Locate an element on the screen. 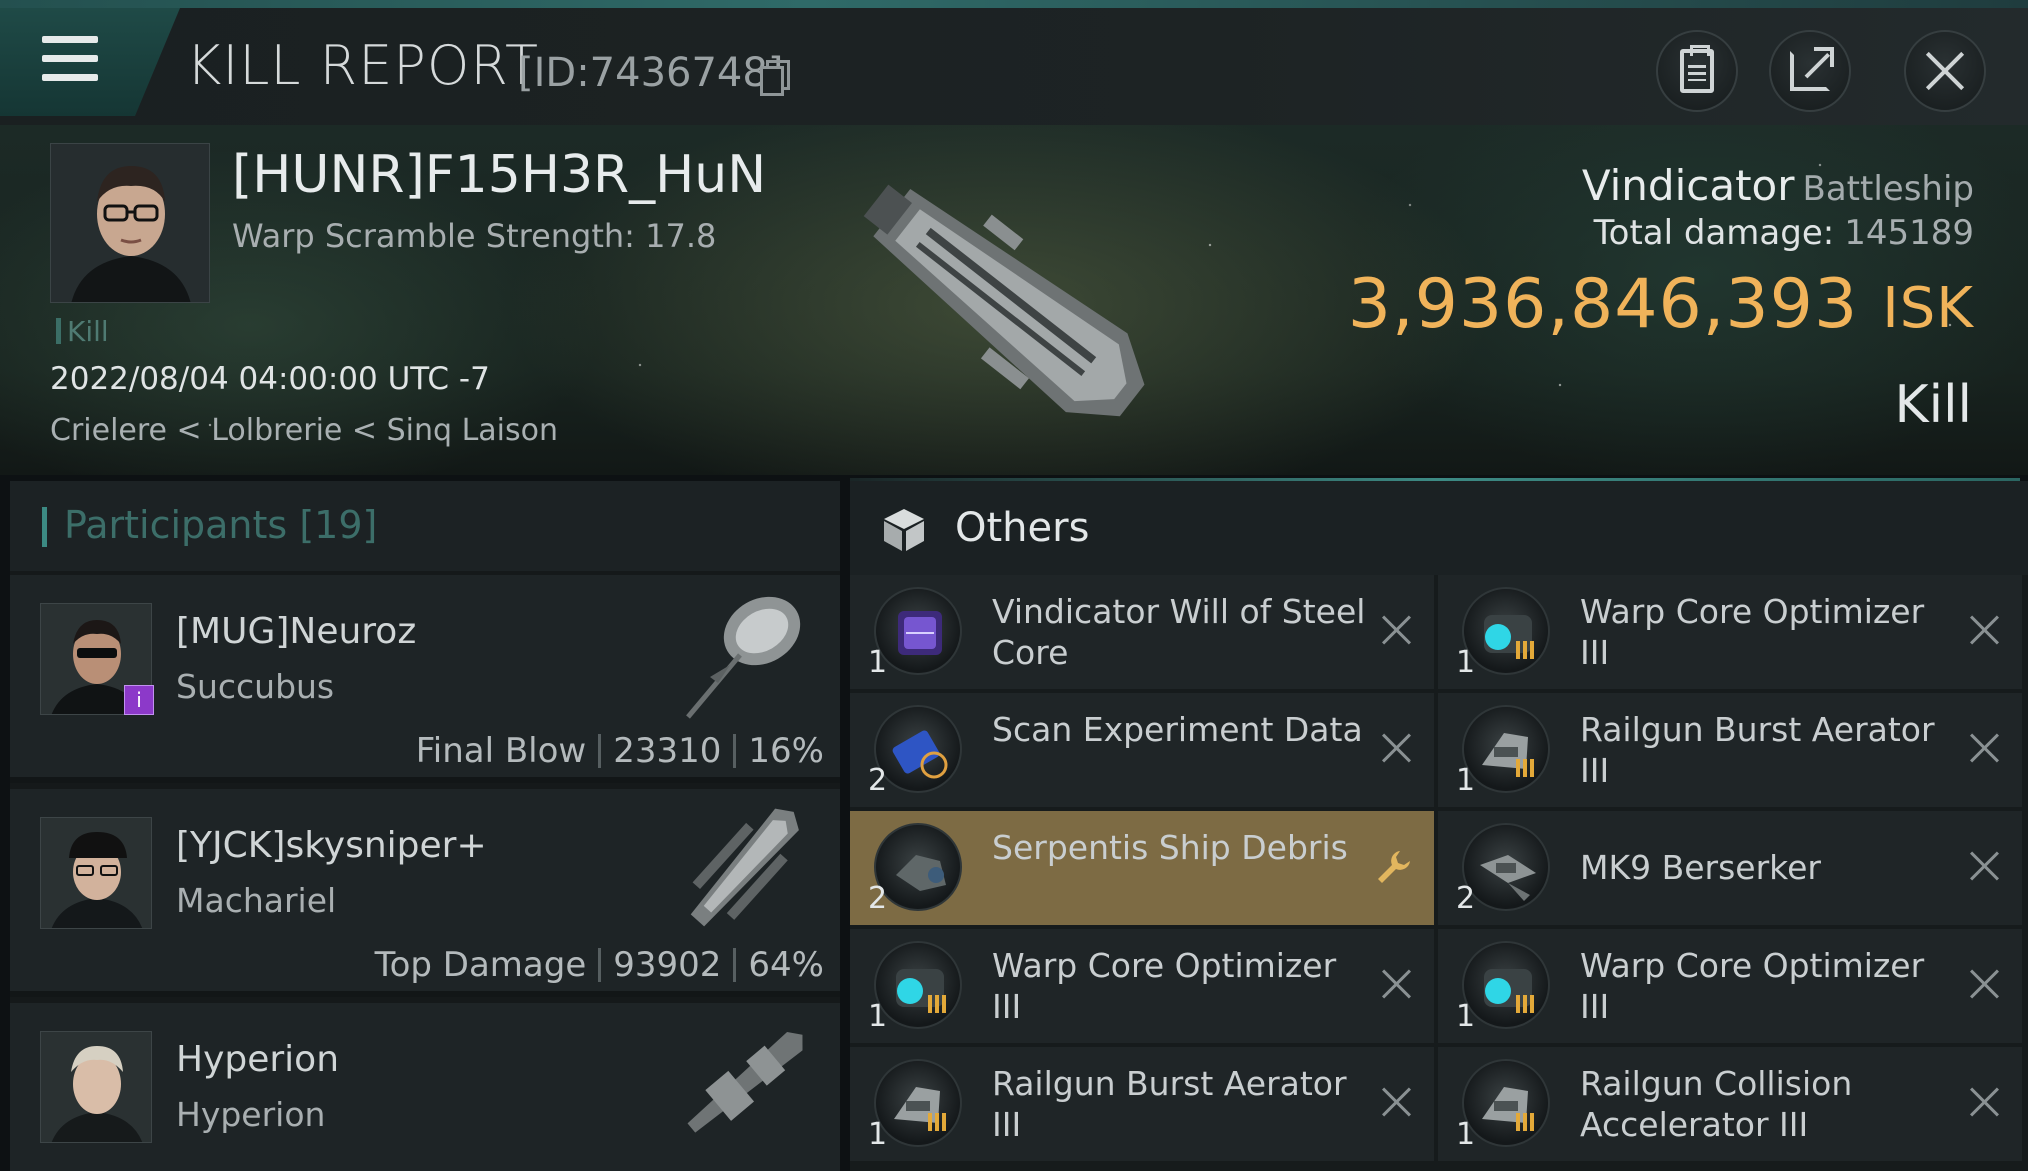 The image size is (2028, 1171). debris-icon is located at coordinates (918, 867).